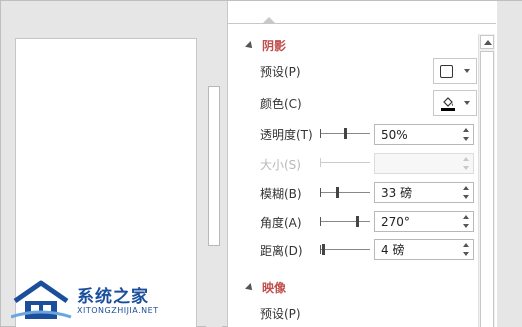 Image resolution: width=522 pixels, height=327 pixels. I want to click on shadow-preset-icon, so click(446, 71).